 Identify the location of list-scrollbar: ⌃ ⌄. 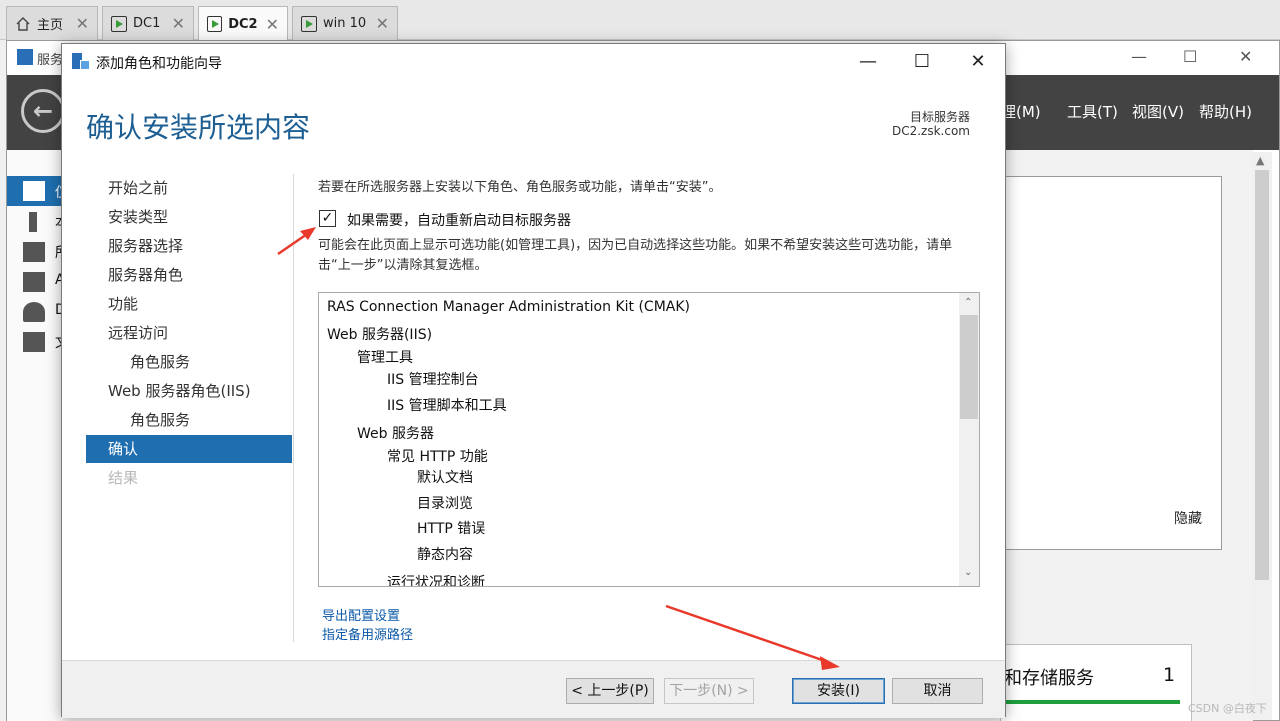
(969, 439).